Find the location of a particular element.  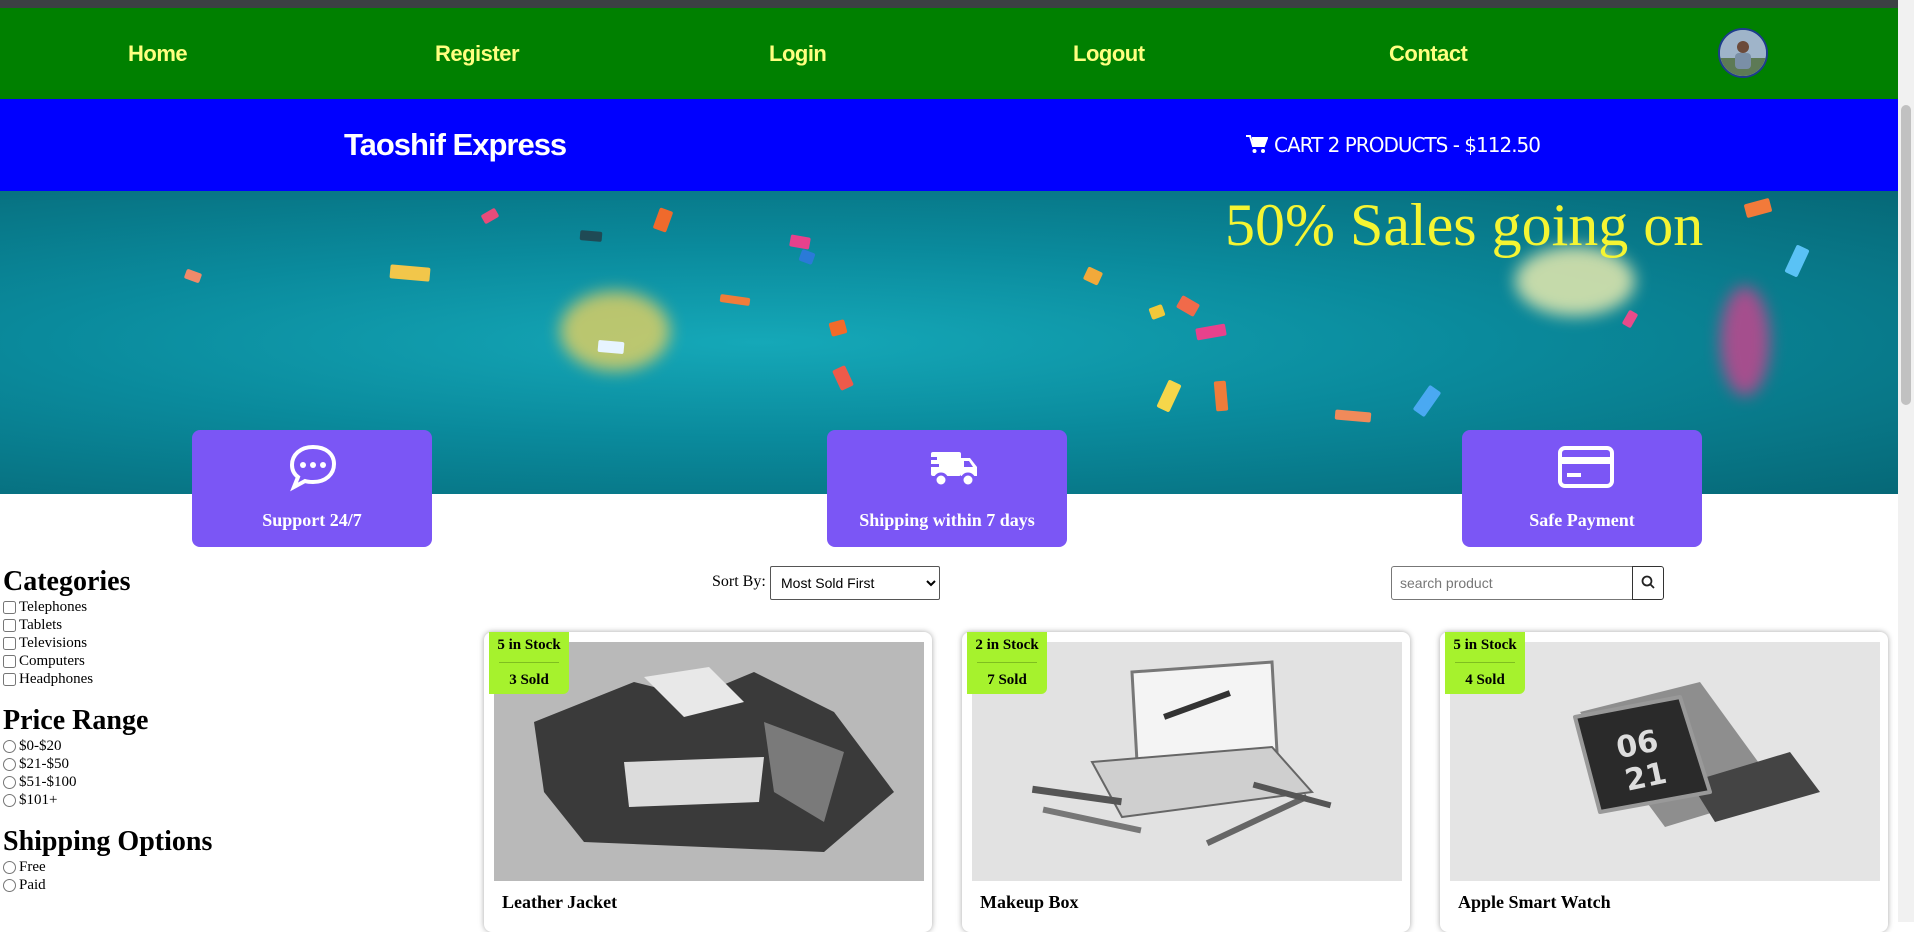

stock-badge: 5 in Stock 4 Sold is located at coordinates (1485, 663).